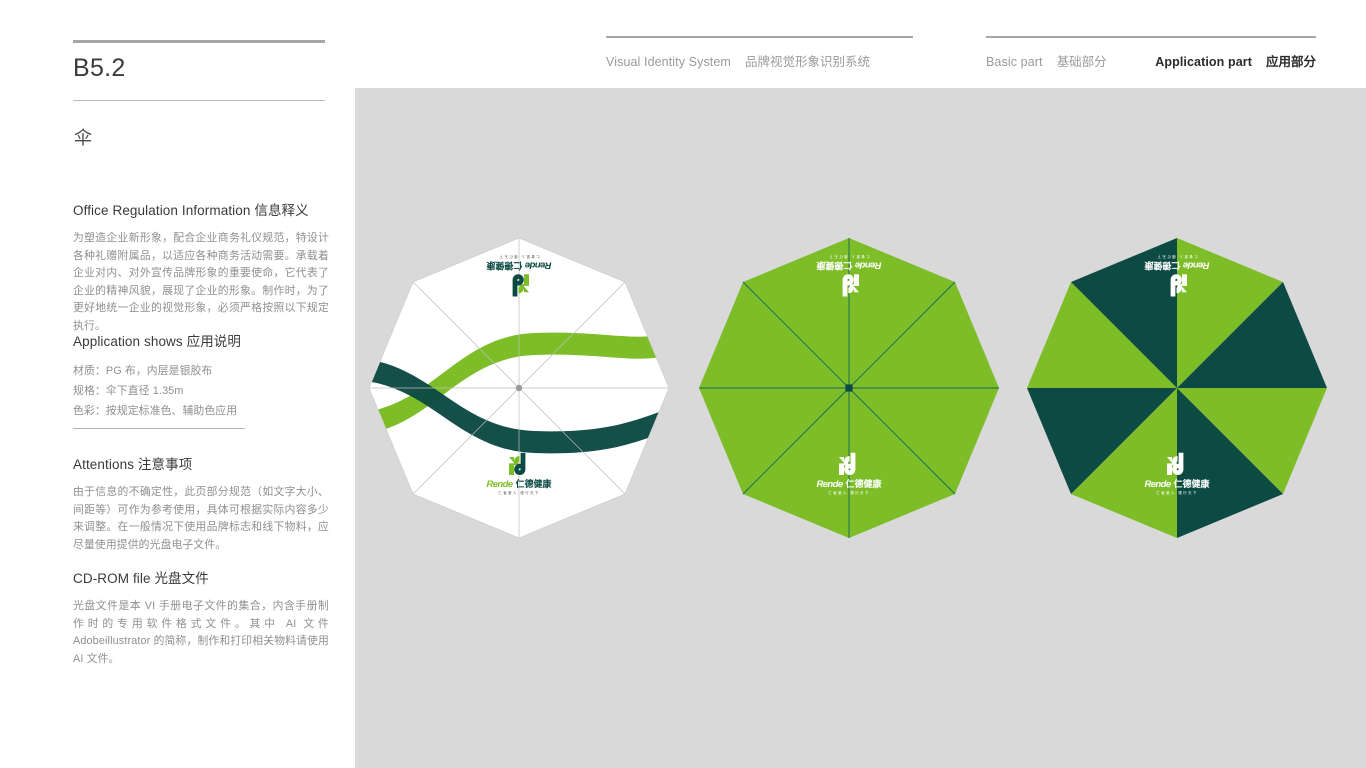 The height and width of the screenshot is (768, 1366). What do you see at coordinates (99, 68) in the screenshot?
I see `page-code: B5.2` at bounding box center [99, 68].